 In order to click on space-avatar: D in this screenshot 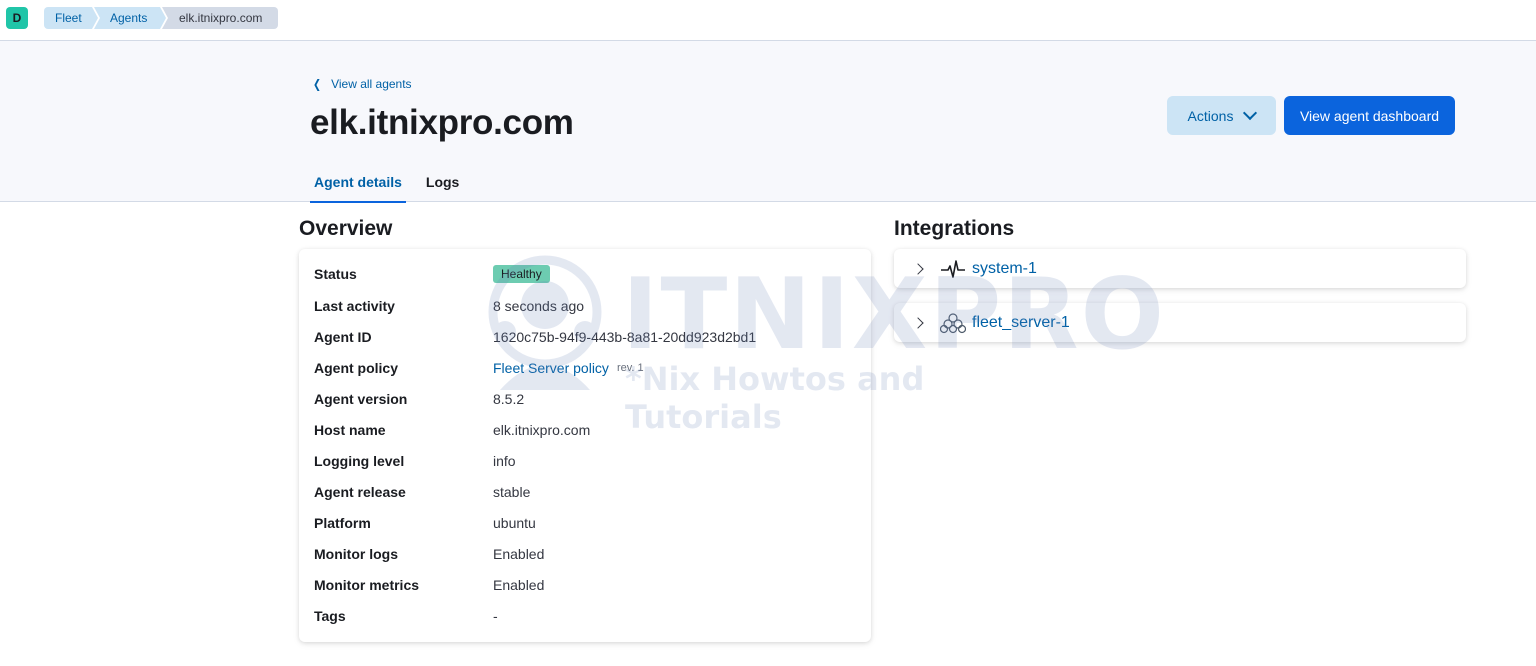, I will do `click(17, 18)`.